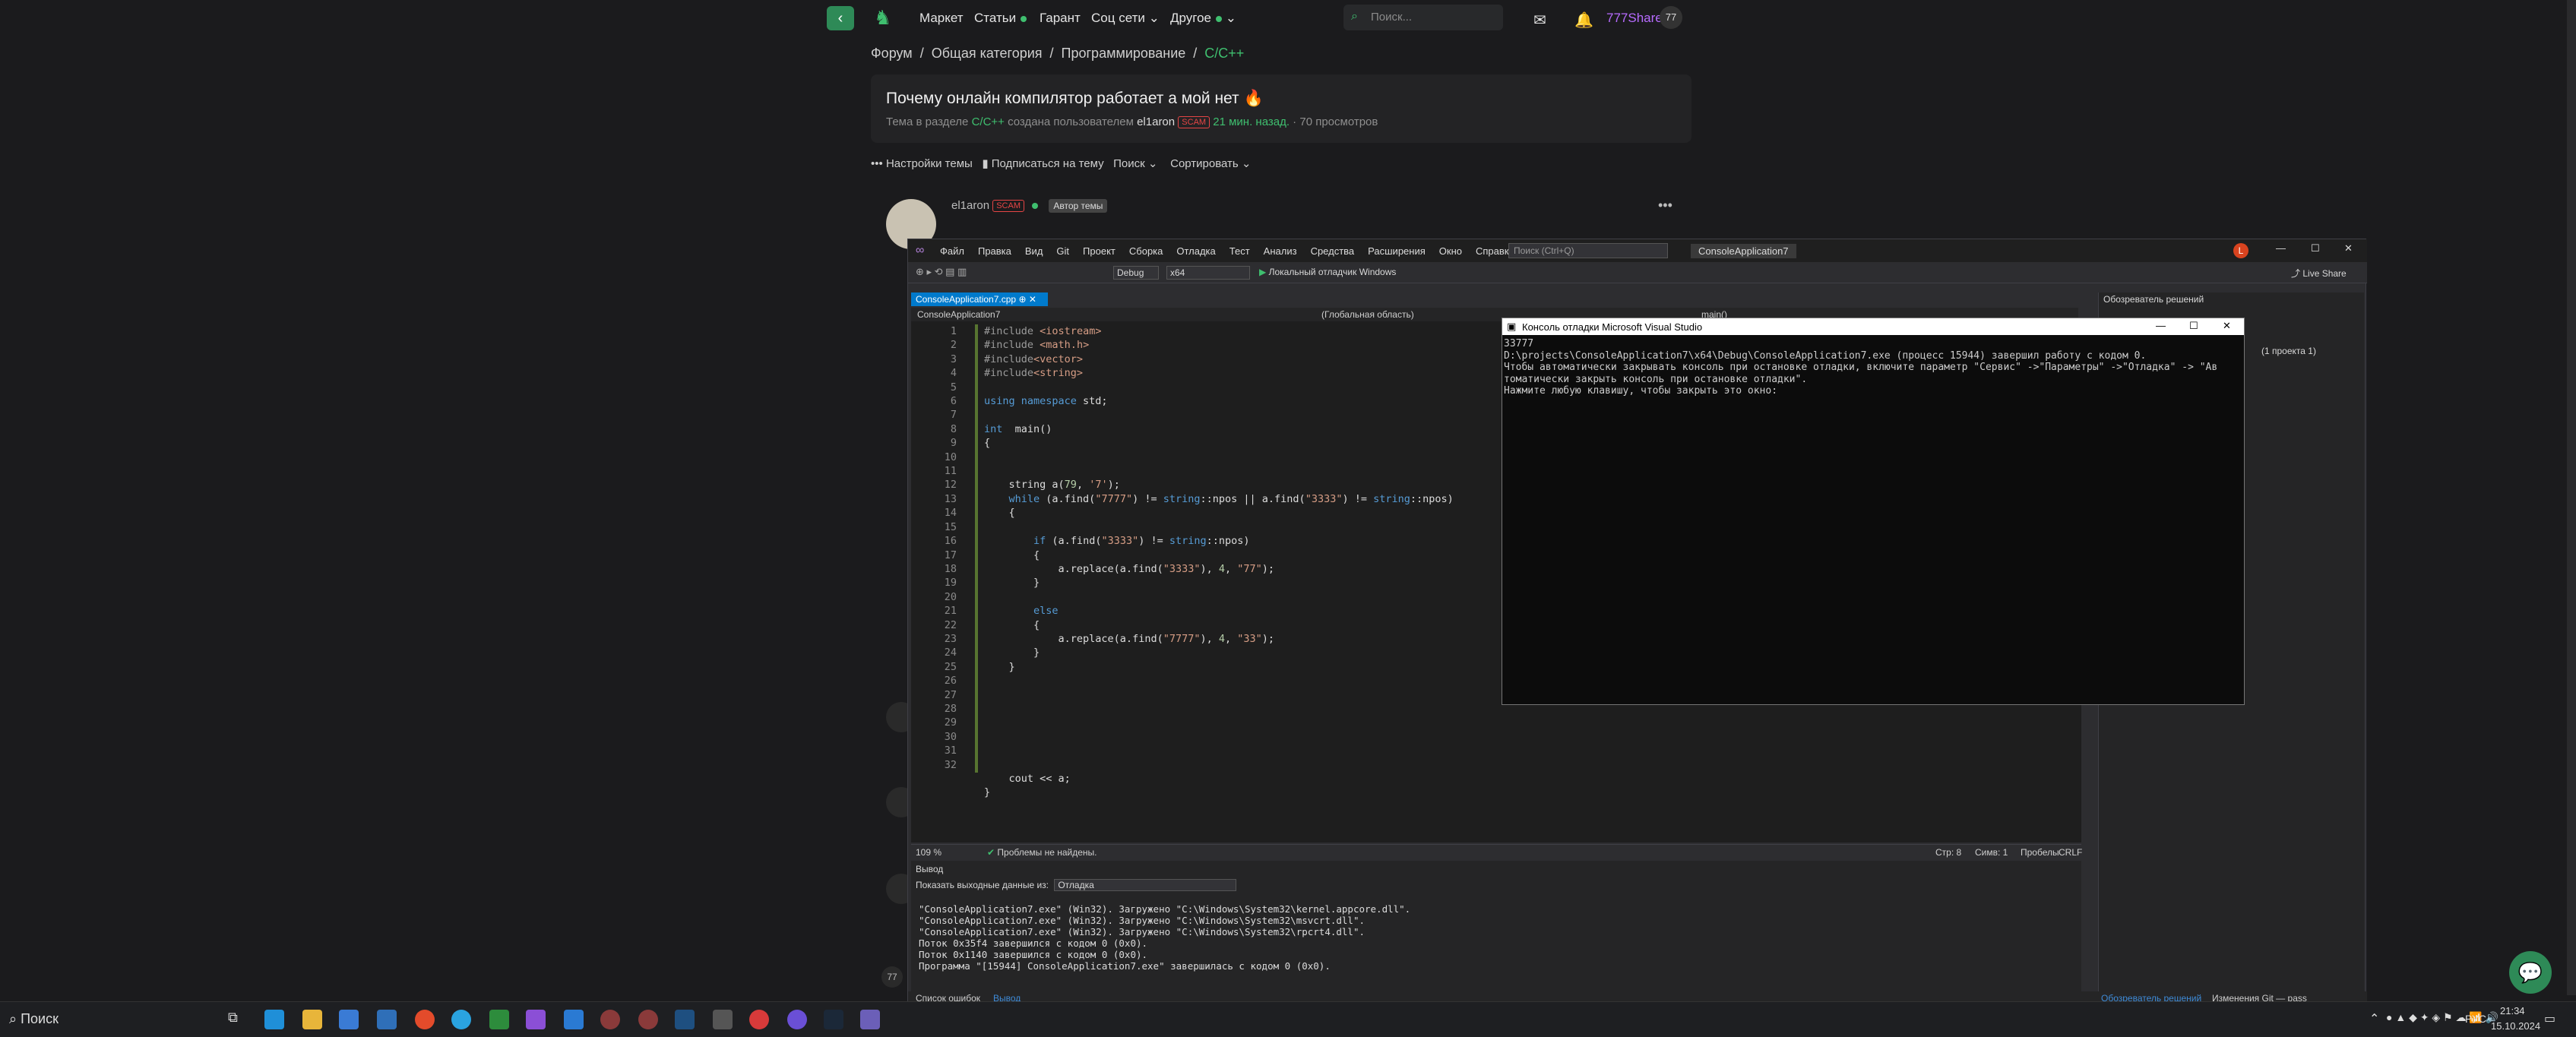  What do you see at coordinates (2288, 351) in the screenshot?
I see `solution-item: (1 проекта 1)` at bounding box center [2288, 351].